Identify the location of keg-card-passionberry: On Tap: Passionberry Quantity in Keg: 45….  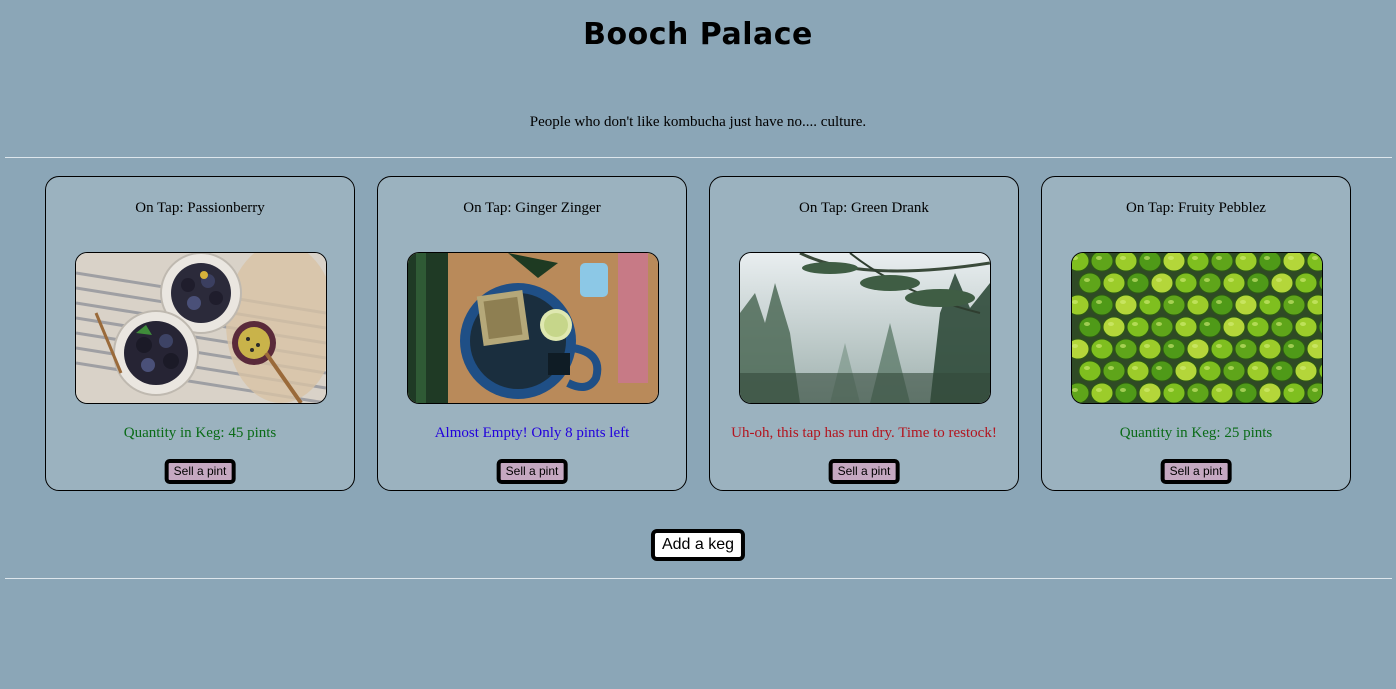
(200, 333).